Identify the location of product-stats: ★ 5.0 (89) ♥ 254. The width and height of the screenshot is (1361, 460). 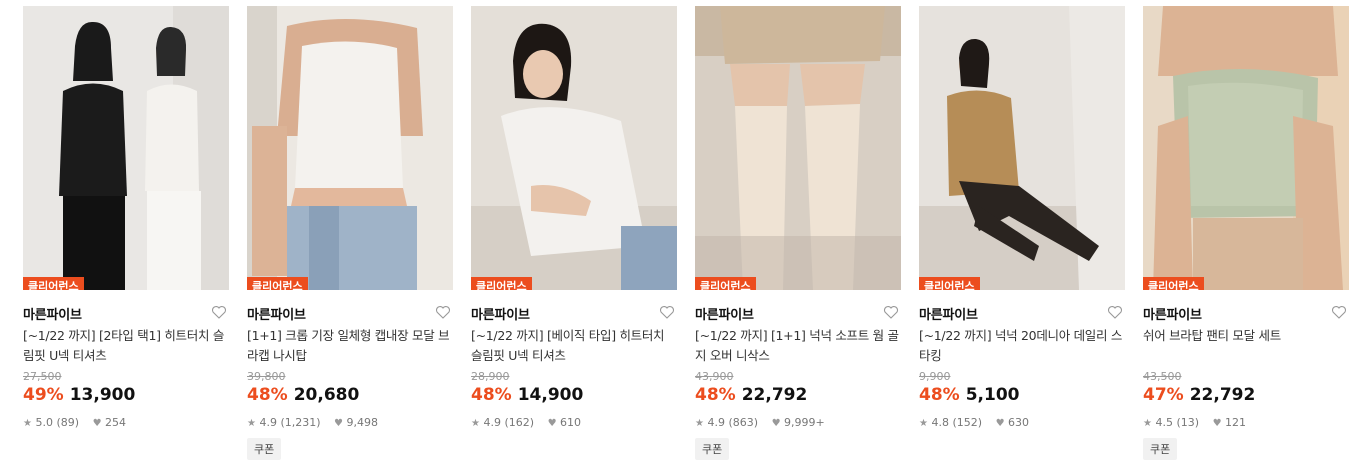
(126, 423).